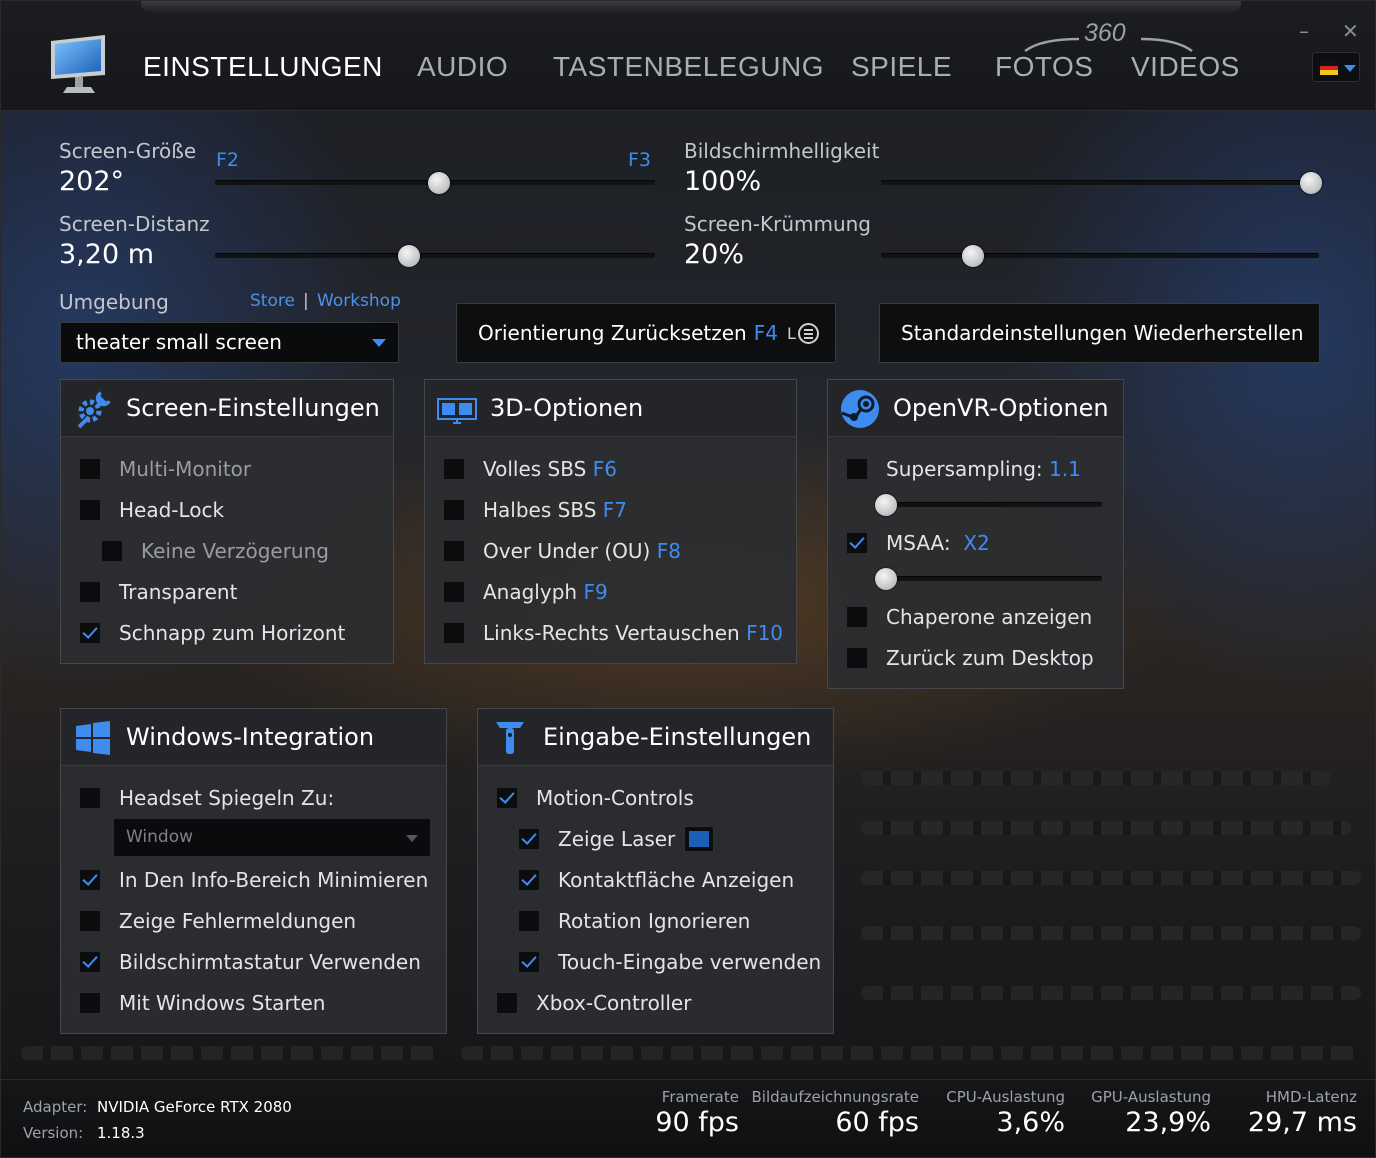 The height and width of the screenshot is (1158, 1376). Describe the element at coordinates (238, 921) in the screenshot. I see `show-errors-label: Zeige Fehlermeldungen` at that location.